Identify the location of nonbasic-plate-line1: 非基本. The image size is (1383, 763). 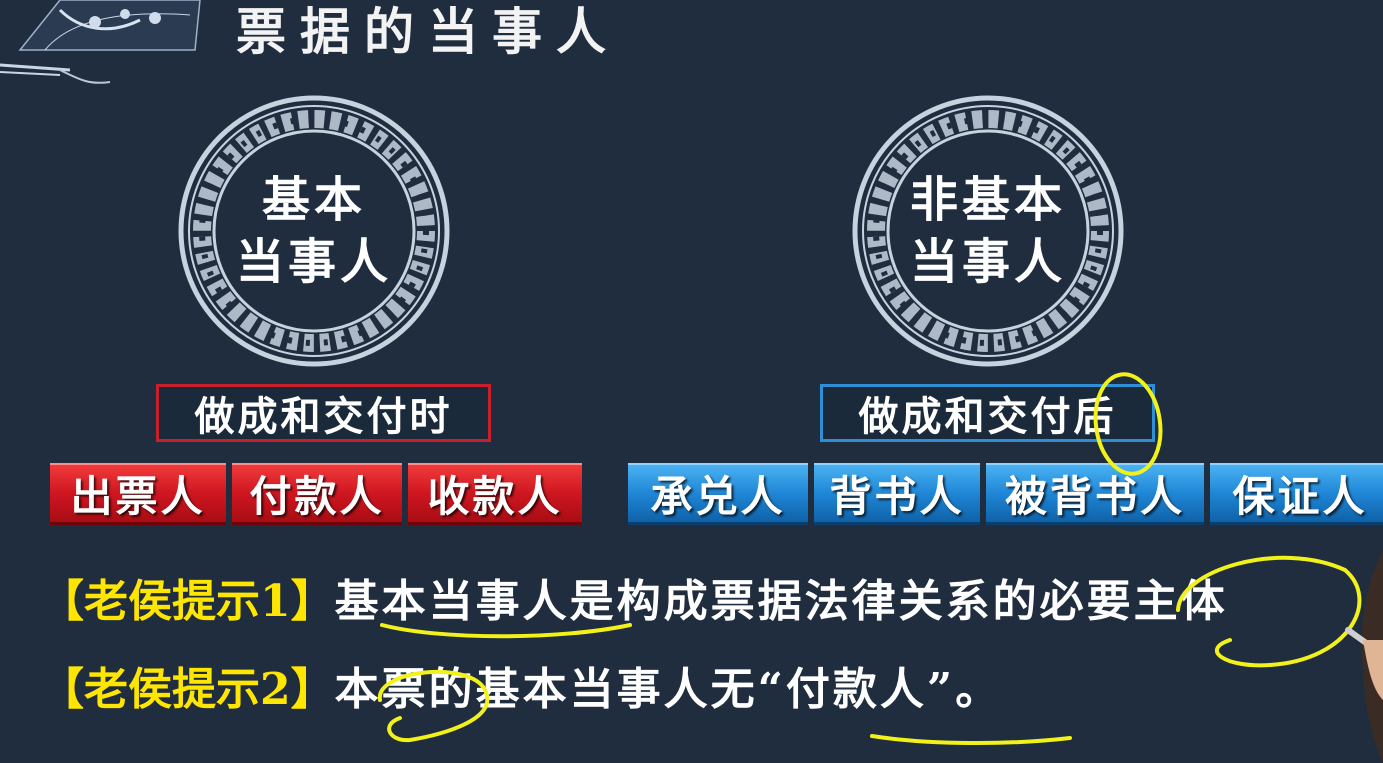
(987, 200).